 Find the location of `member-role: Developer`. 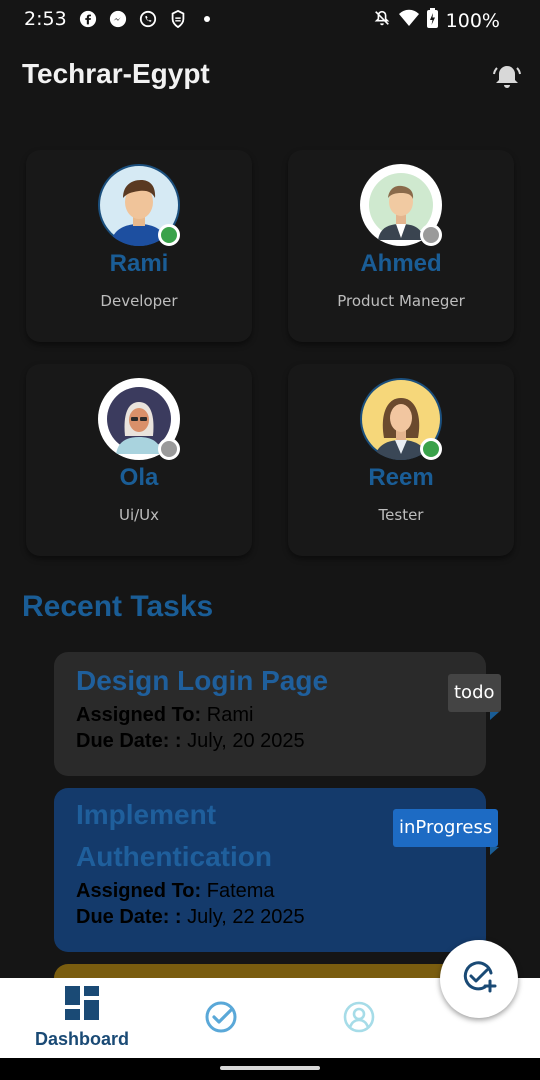

member-role: Developer is located at coordinates (139, 301).